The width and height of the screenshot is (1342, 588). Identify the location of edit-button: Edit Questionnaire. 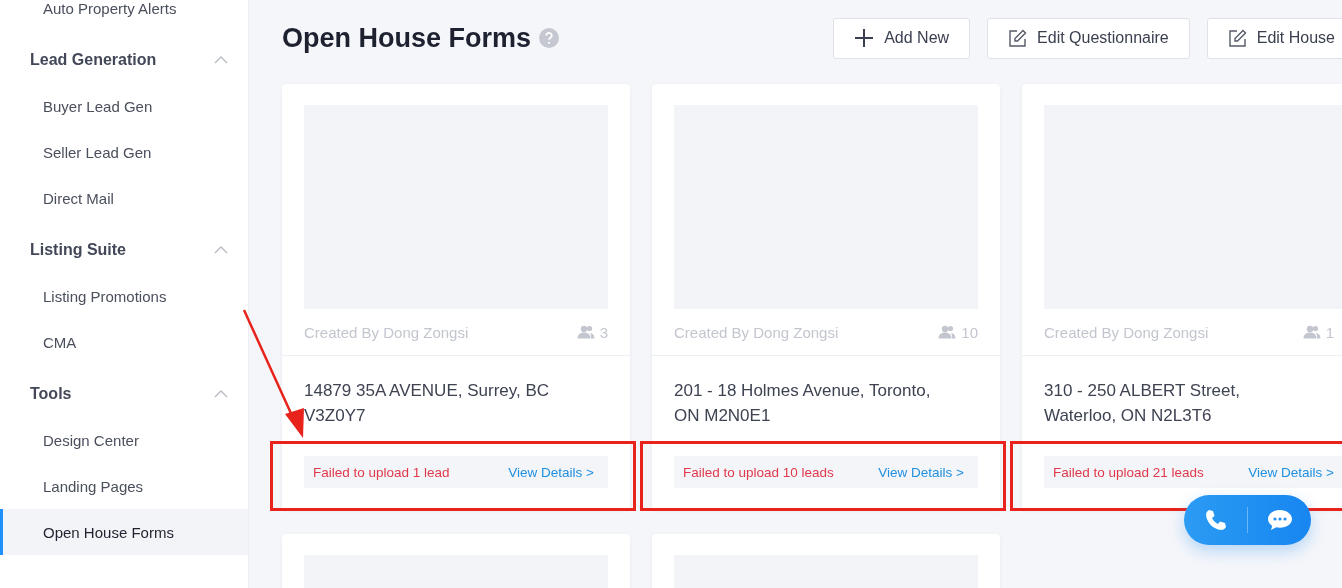
(1088, 38).